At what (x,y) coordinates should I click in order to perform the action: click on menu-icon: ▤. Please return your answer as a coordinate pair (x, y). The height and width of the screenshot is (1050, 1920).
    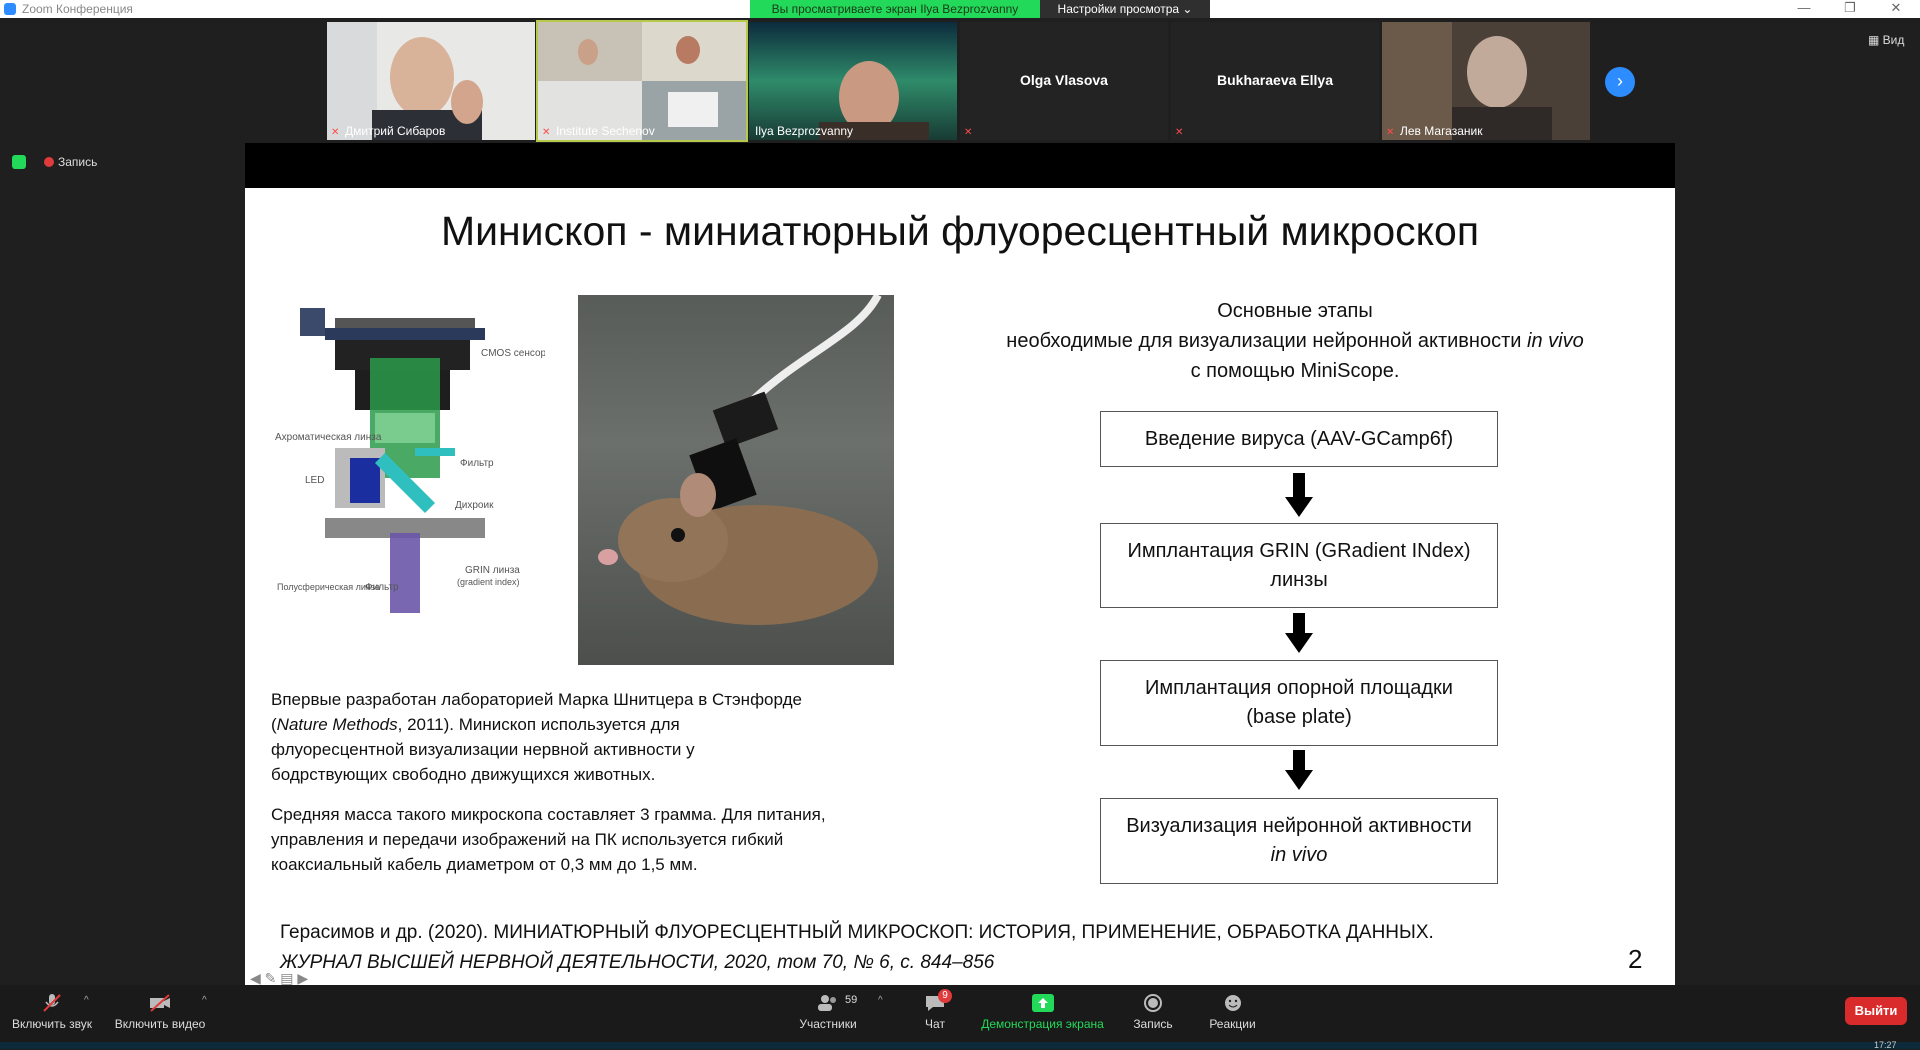
    Looking at the image, I should click on (286, 978).